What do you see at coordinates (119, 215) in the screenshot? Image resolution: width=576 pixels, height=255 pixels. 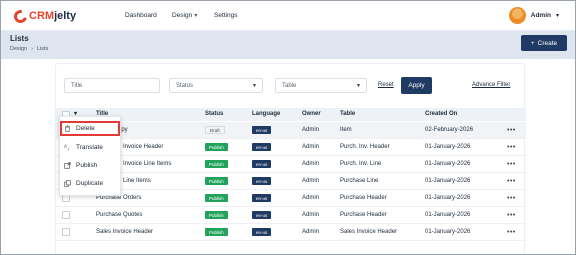 I see `row-title: Purchase Quotes` at bounding box center [119, 215].